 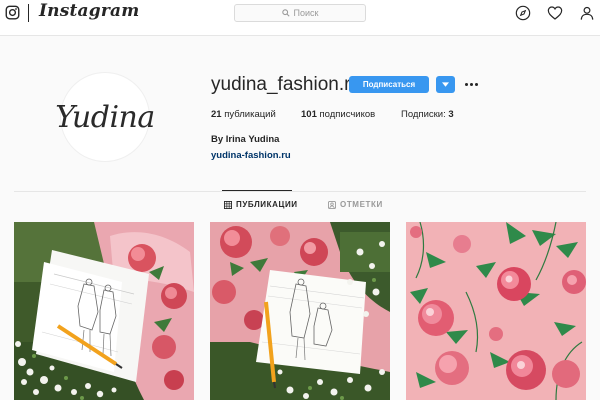 I want to click on more-options-button, so click(x=471, y=84).